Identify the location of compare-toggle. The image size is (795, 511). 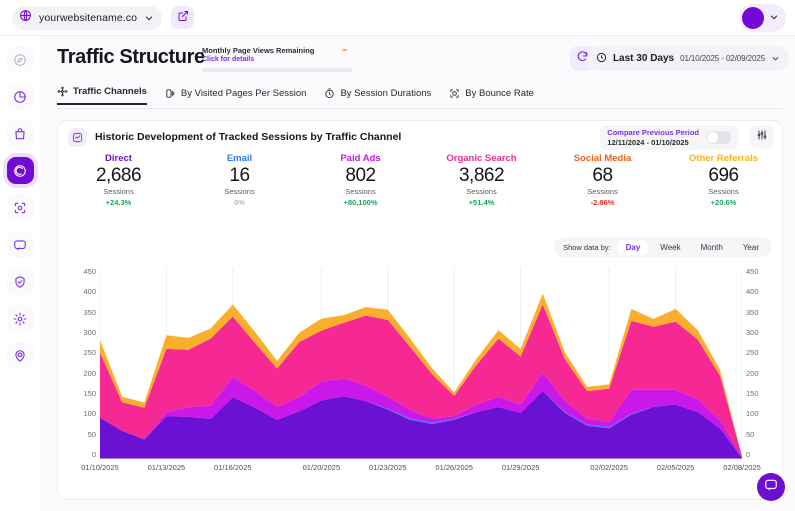
(718, 137).